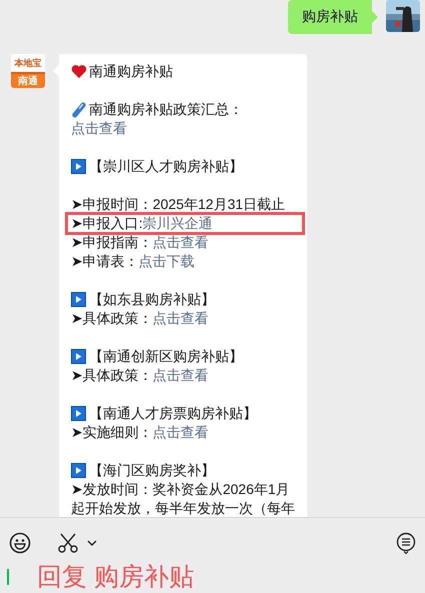 The width and height of the screenshot is (425, 593). What do you see at coordinates (406, 543) in the screenshot?
I see `chat-history-icon` at bounding box center [406, 543].